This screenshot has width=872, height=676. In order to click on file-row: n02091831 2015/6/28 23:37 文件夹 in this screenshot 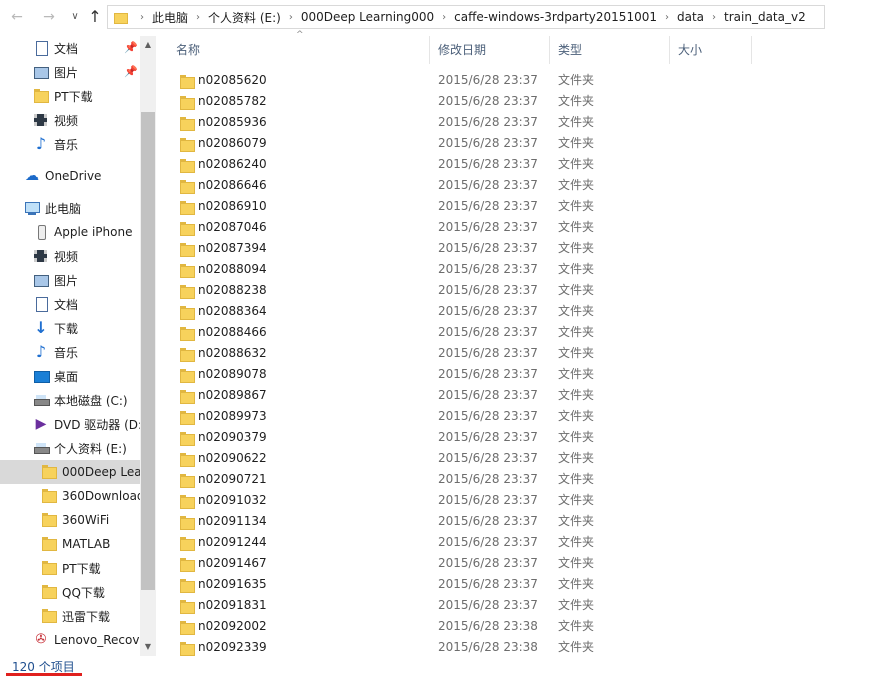, I will do `click(516, 605)`.